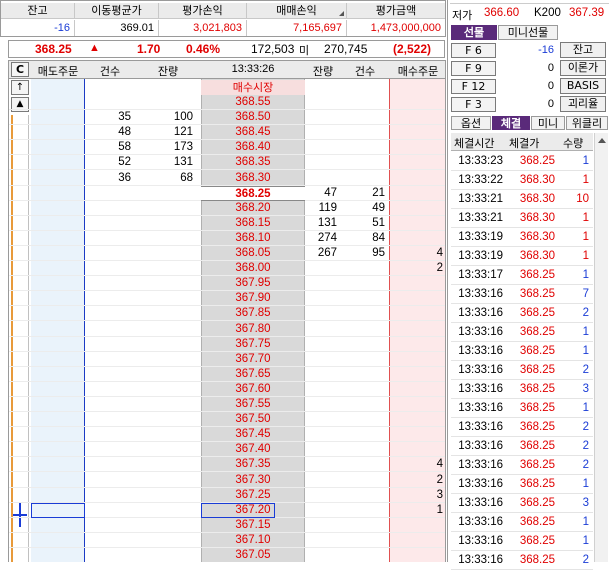  What do you see at coordinates (522, 256) in the screenshot?
I see `trade-row: 13:33:19 368.30 1` at bounding box center [522, 256].